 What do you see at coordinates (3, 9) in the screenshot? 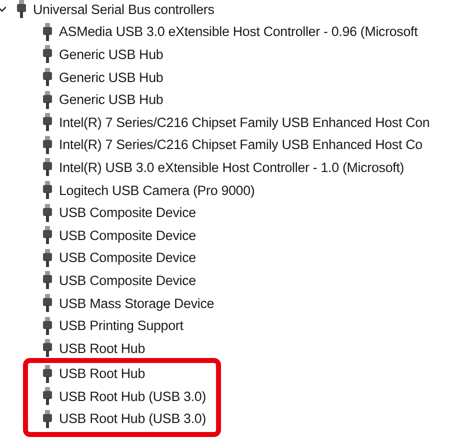
I see `collapse-chevron-icon` at bounding box center [3, 9].